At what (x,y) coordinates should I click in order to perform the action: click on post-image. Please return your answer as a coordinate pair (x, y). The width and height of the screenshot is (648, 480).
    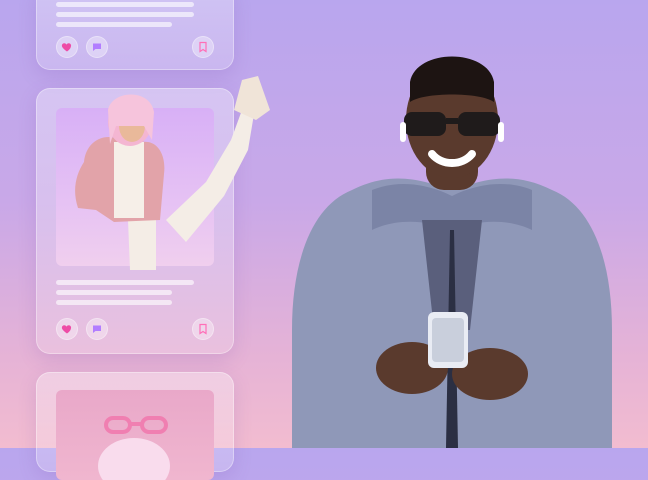
    Looking at the image, I should click on (135, 435).